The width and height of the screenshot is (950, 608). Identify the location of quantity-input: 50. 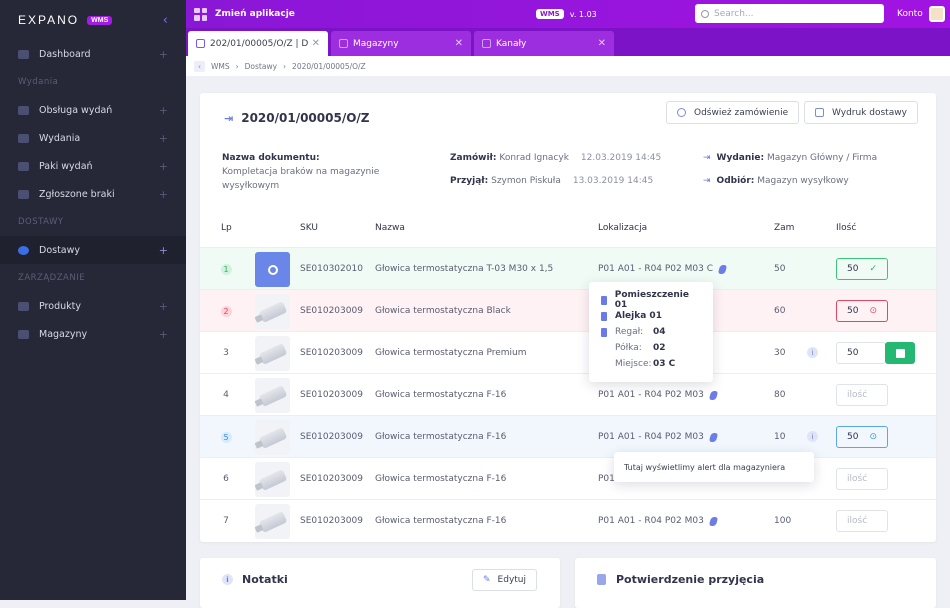
(861, 353).